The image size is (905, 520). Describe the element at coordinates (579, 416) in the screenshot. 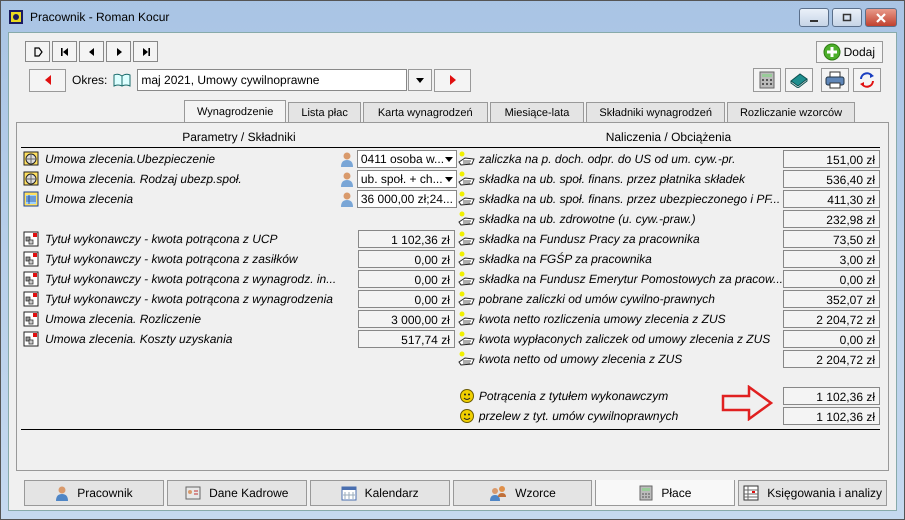

I see `total-label: przelew z tyt. umów cywilnoprawnych` at that location.